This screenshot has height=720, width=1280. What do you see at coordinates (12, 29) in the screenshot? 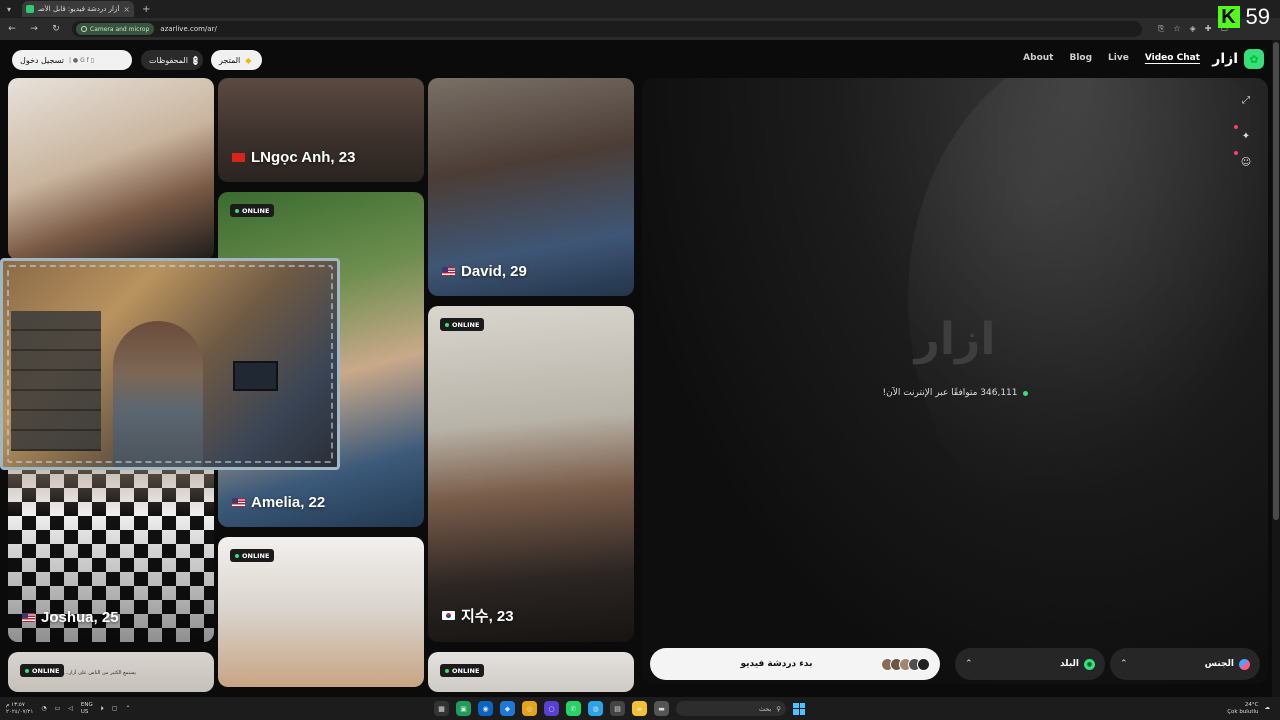
I see `back-icon: ←` at bounding box center [12, 29].